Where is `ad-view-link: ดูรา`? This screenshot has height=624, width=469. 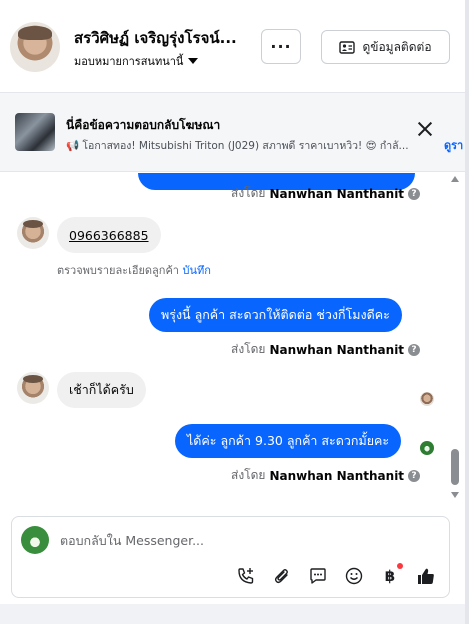 ad-view-link: ดูรา is located at coordinates (453, 145).